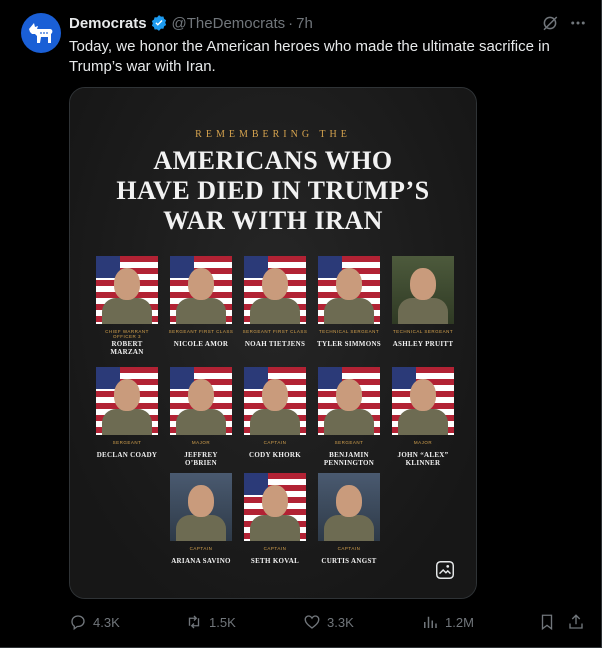  What do you see at coordinates (159, 23) in the screenshot?
I see `verified-badge-icon` at bounding box center [159, 23].